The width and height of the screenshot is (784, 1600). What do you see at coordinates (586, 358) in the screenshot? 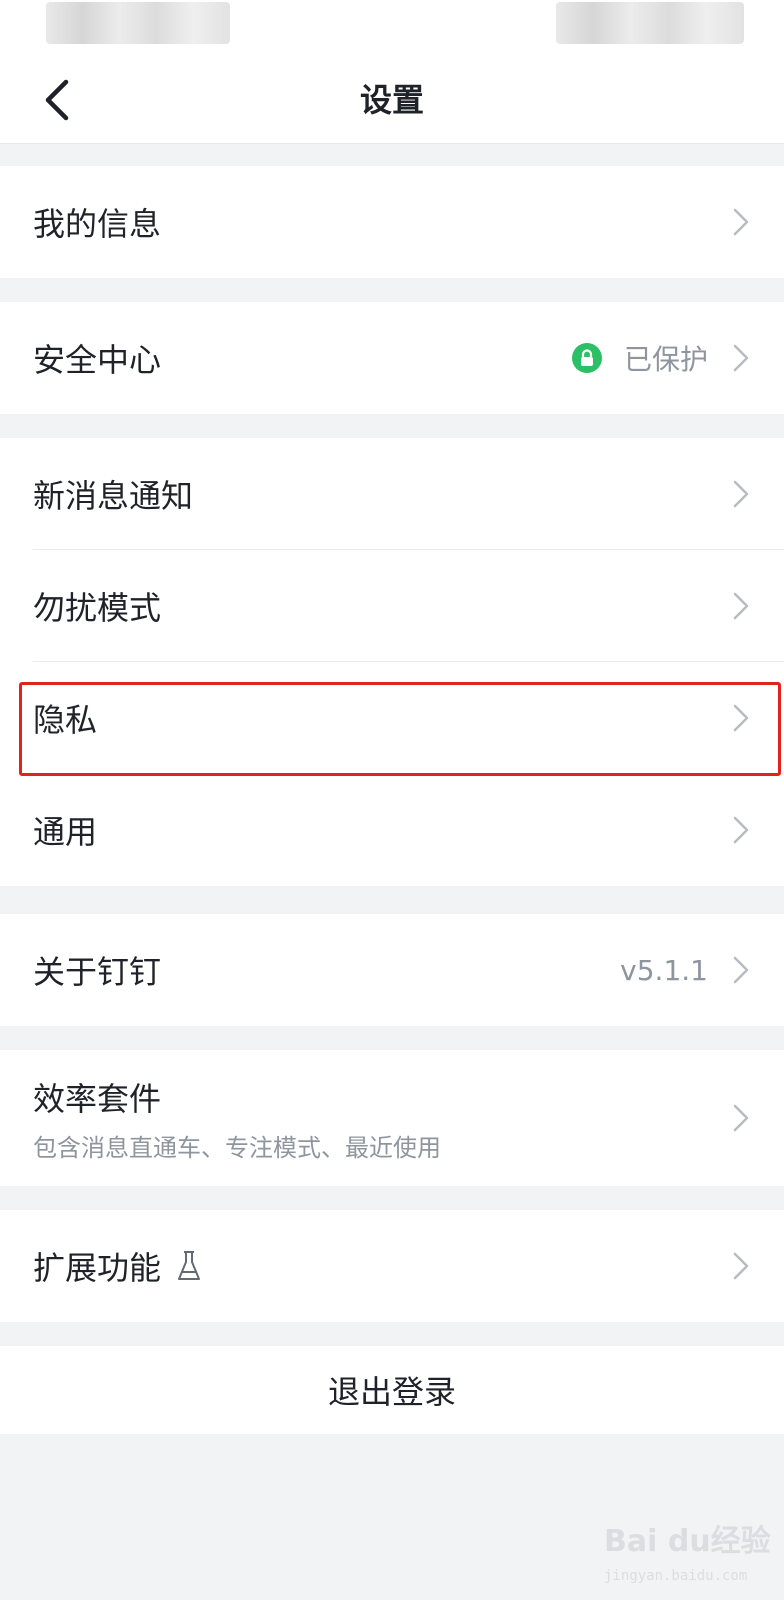
I see `lock-icon` at bounding box center [586, 358].